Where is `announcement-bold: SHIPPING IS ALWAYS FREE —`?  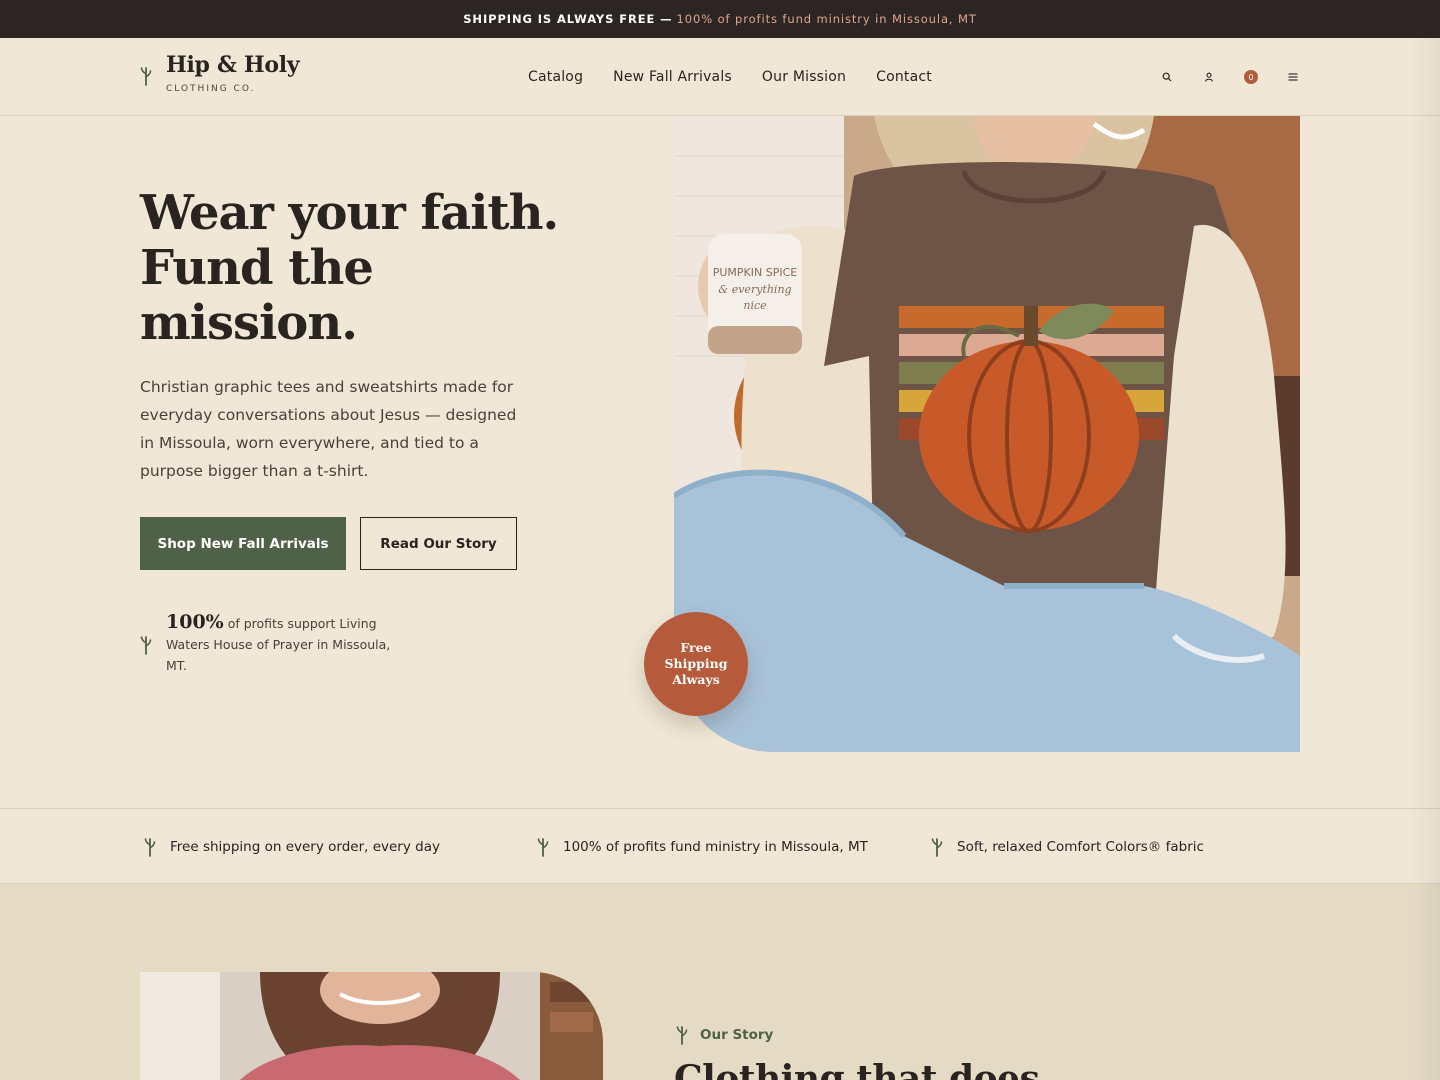 announcement-bold: SHIPPING IS ALWAYS FREE — is located at coordinates (568, 19).